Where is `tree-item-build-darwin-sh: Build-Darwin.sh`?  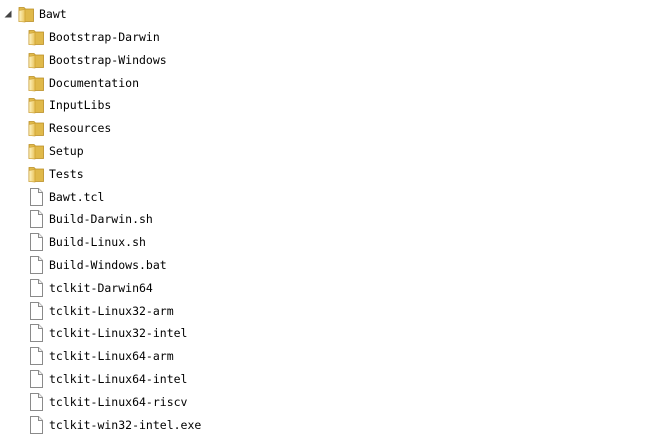 tree-item-build-darwin-sh: Build-Darwin.sh is located at coordinates (90, 219).